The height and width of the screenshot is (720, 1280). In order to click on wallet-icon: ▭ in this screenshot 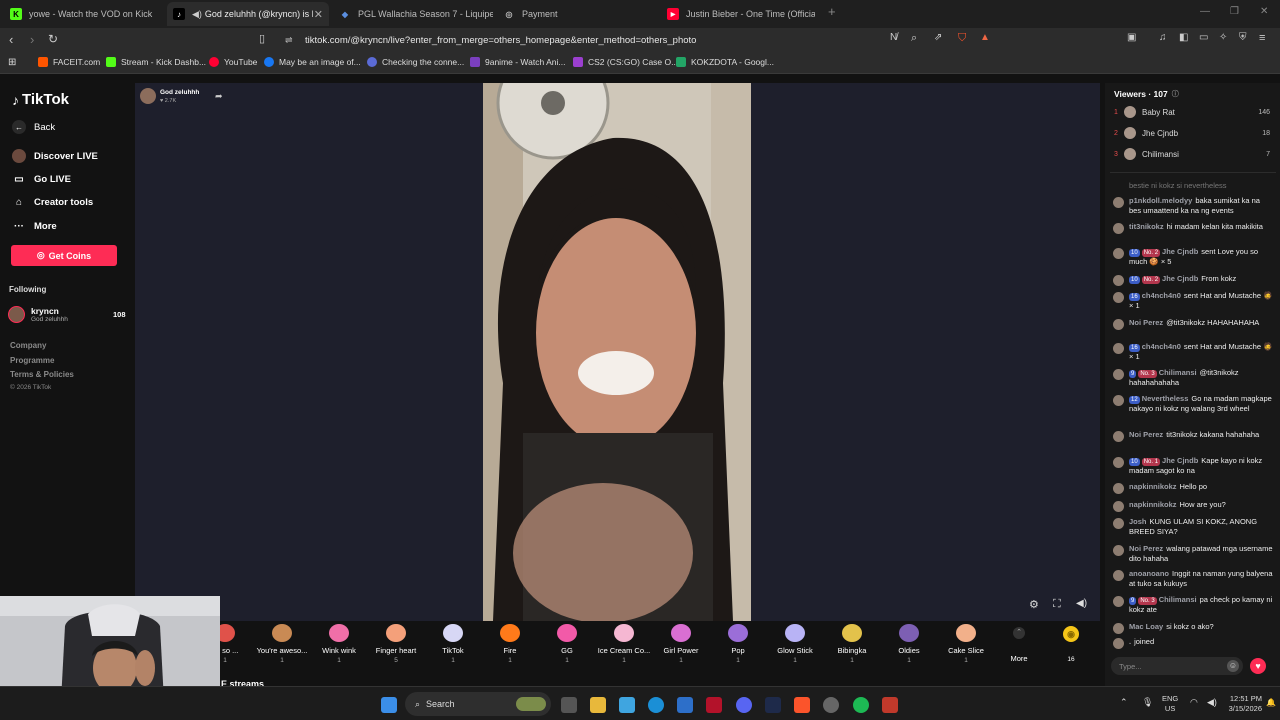, I will do `click(1203, 37)`.